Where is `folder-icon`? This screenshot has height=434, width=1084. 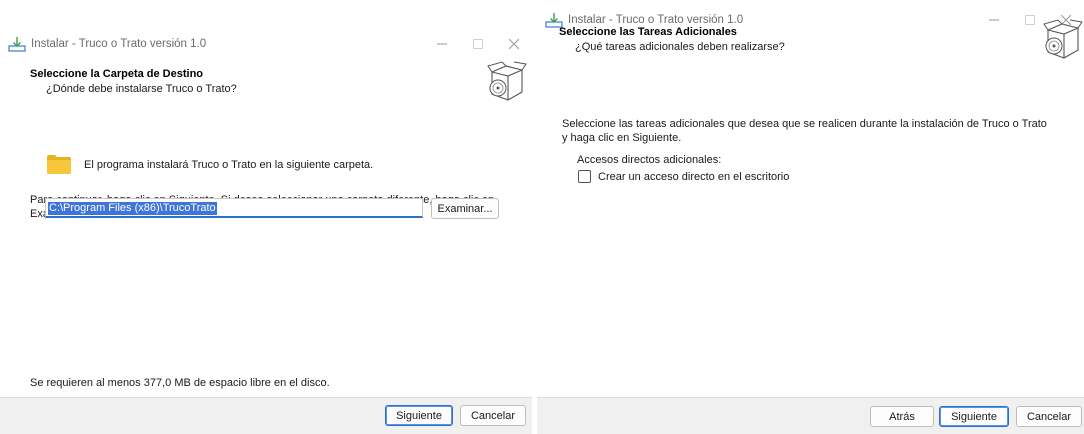
folder-icon is located at coordinates (59, 164).